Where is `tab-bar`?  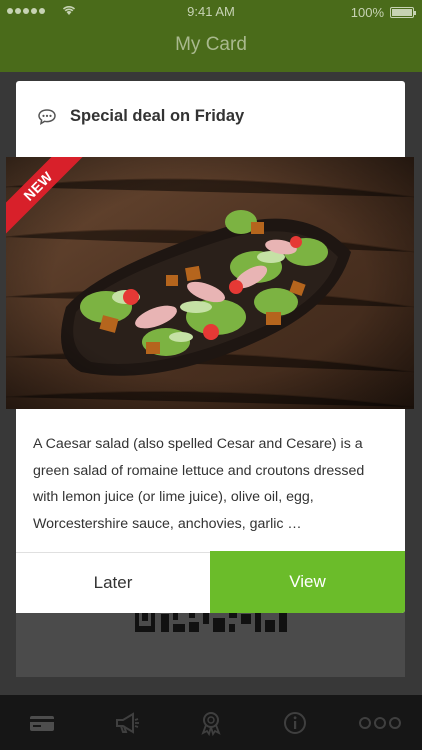 tab-bar is located at coordinates (211, 722).